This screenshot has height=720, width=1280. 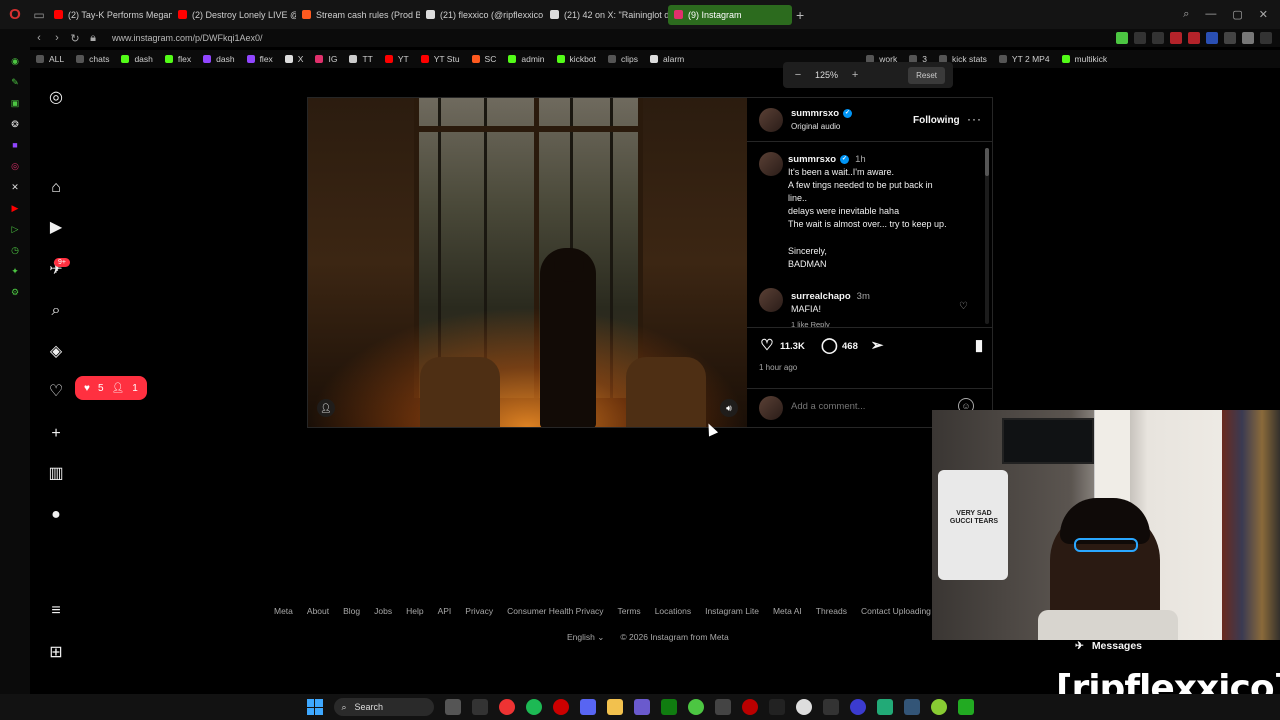 What do you see at coordinates (440, 59) in the screenshot?
I see `bookmark-item: YT Stu` at bounding box center [440, 59].